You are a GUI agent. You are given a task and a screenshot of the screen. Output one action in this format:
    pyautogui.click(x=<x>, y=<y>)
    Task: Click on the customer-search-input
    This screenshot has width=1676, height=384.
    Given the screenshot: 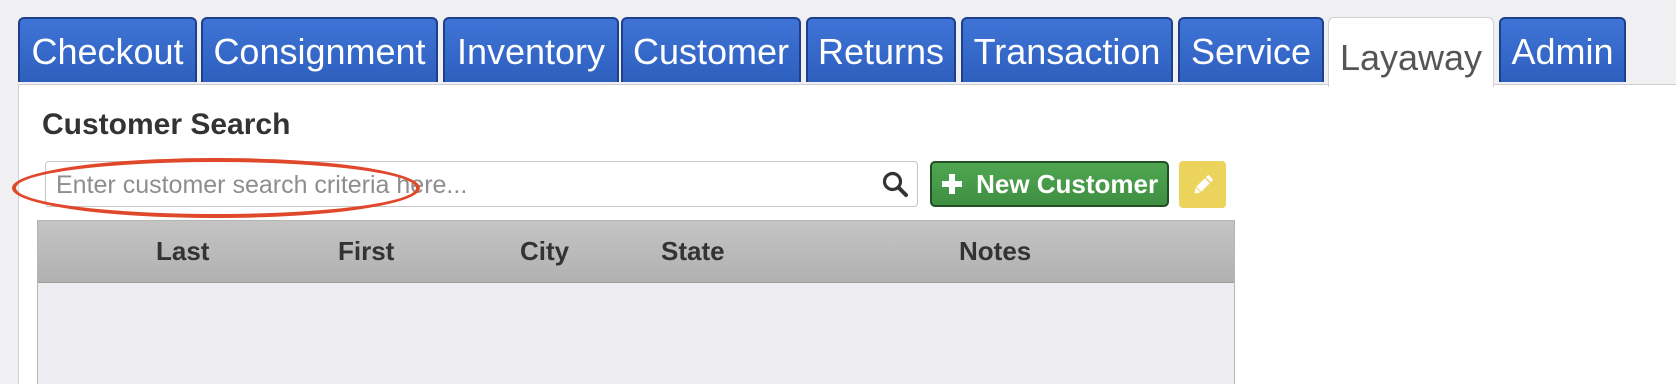 What is the action you would take?
    pyautogui.click(x=456, y=185)
    